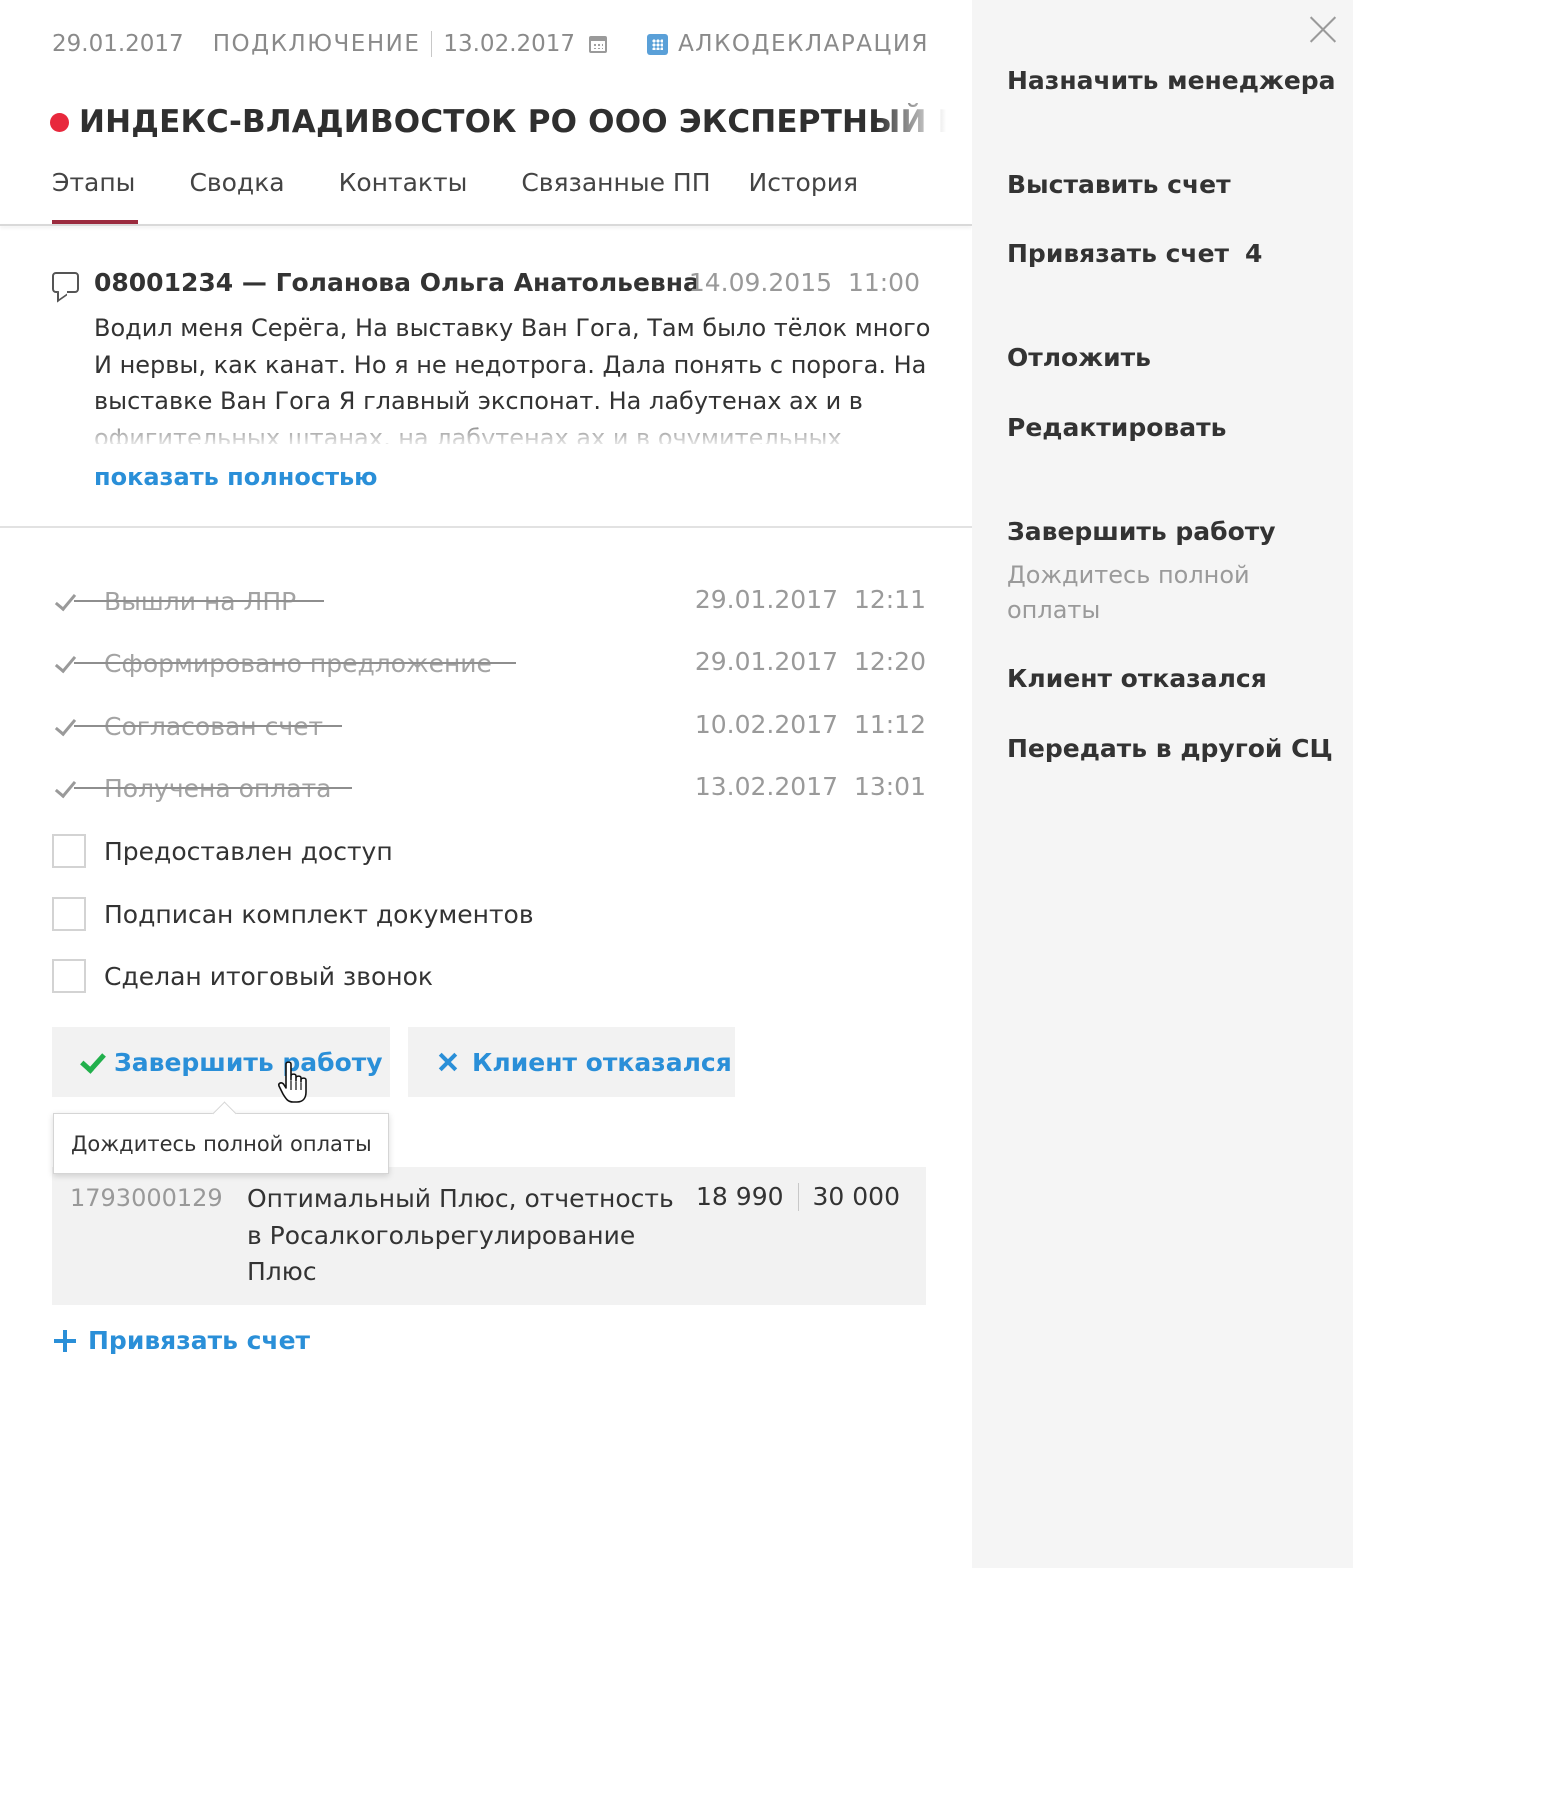 This screenshot has width=1560, height=1808. What do you see at coordinates (804, 44) in the screenshot?
I see `product-name: АЛКОДЕКЛАРАЦИЯ` at bounding box center [804, 44].